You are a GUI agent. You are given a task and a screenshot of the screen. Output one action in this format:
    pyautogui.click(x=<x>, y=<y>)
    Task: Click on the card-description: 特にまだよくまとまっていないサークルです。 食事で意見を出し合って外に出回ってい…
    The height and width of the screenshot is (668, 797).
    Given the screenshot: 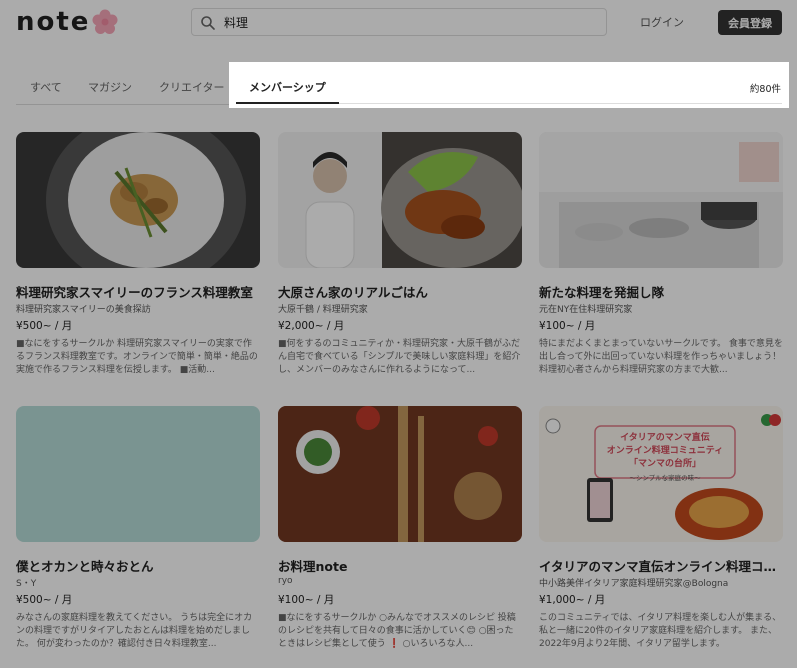 What is the action you would take?
    pyautogui.click(x=661, y=357)
    